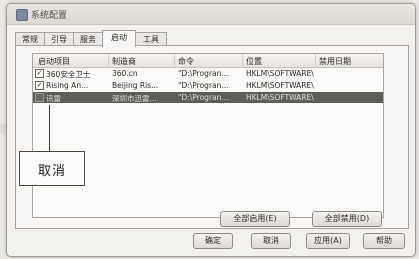 Image resolution: width=419 pixels, height=259 pixels. I want to click on tab-services: 服务, so click(88, 39).